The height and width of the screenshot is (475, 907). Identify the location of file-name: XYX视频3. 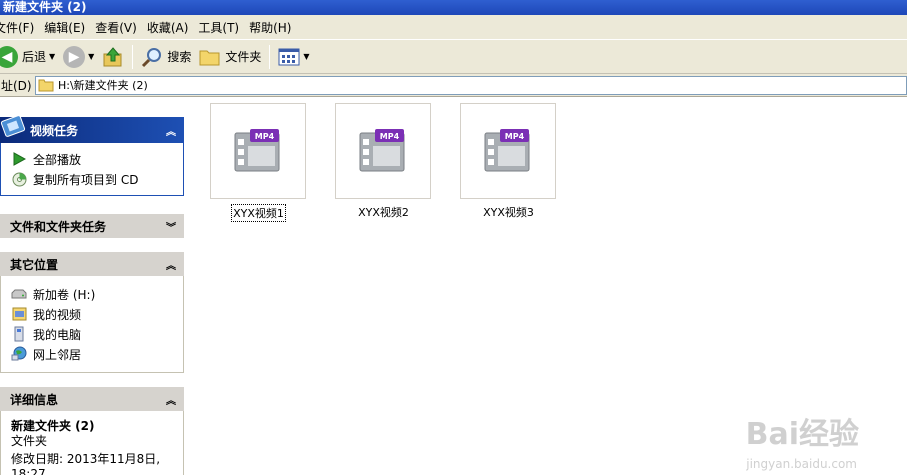
(508, 212).